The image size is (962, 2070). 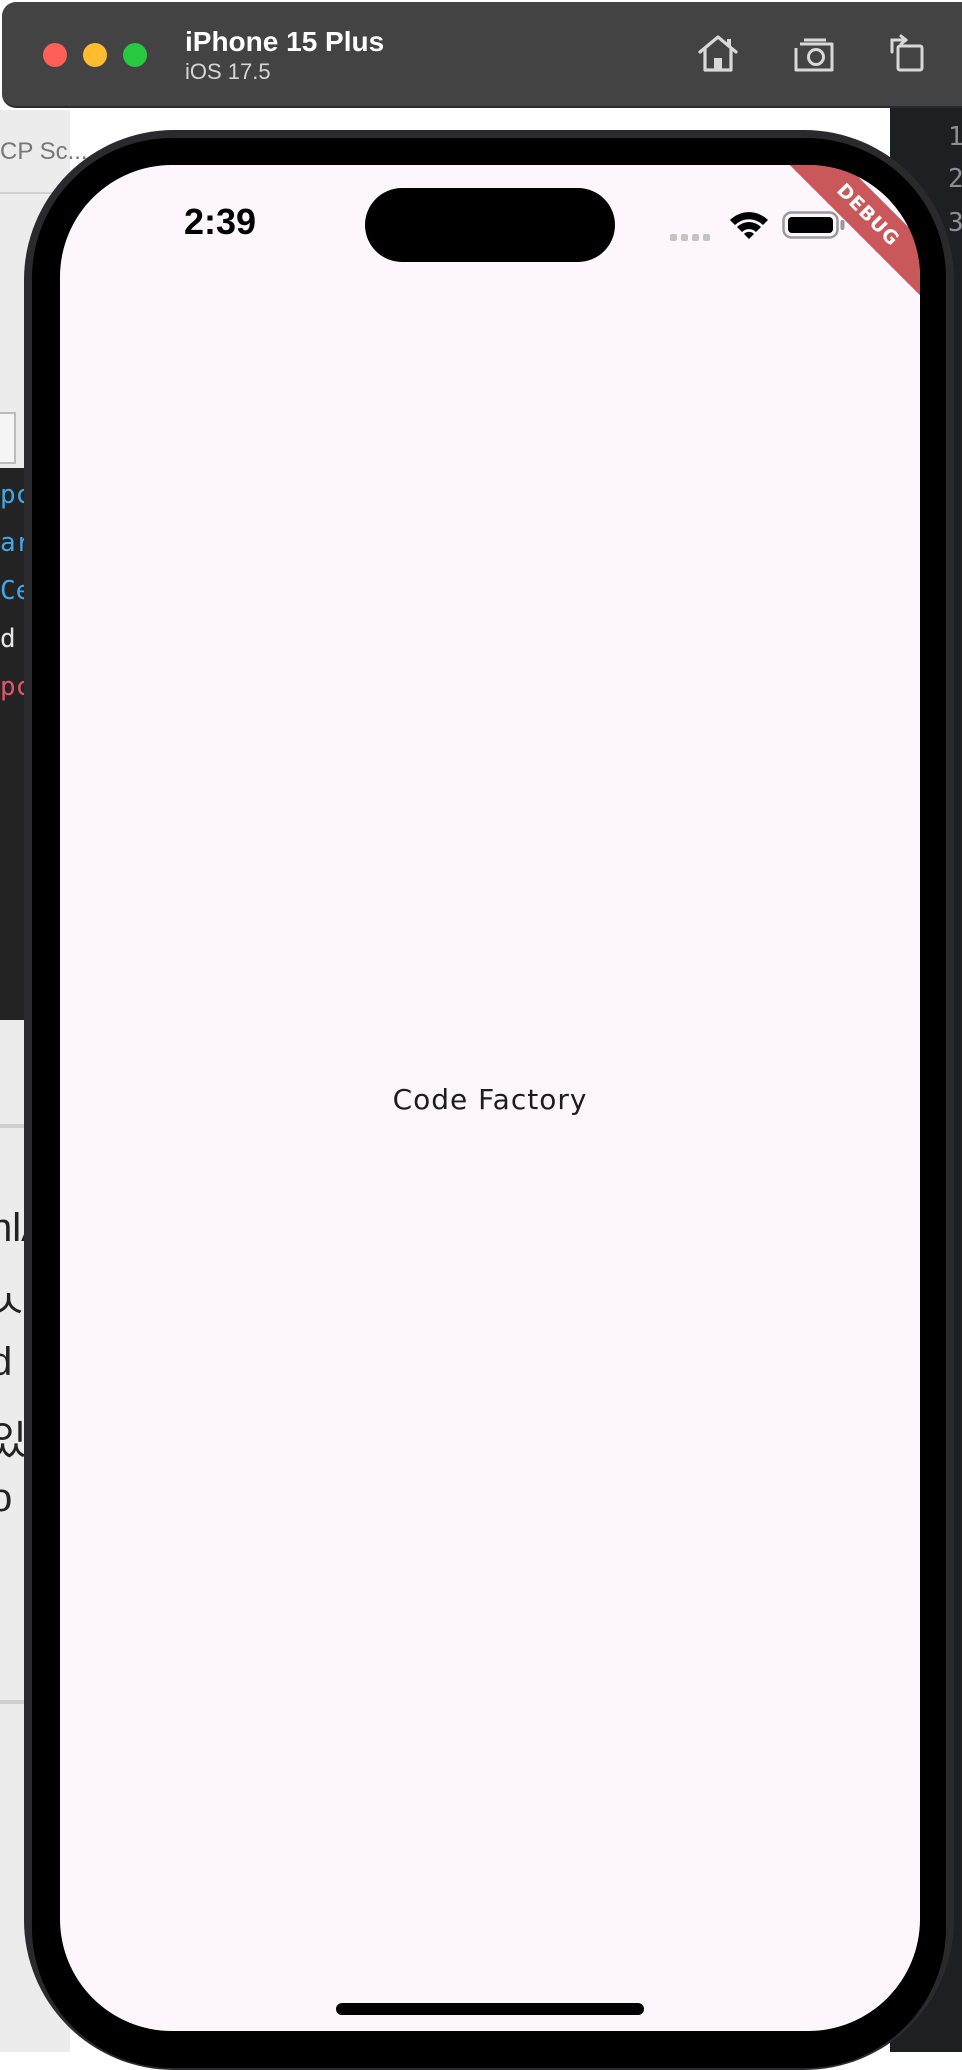 I want to click on os-version: iOS 17.5, so click(x=228, y=71).